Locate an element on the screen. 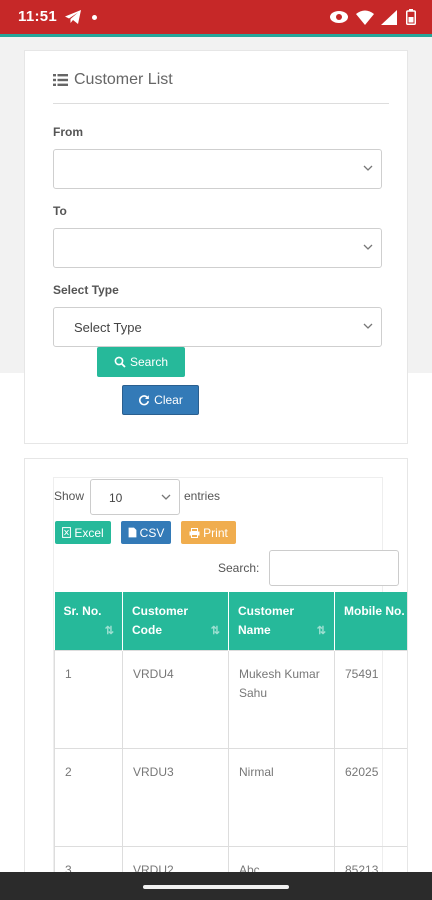  list-icon is located at coordinates (60, 80).